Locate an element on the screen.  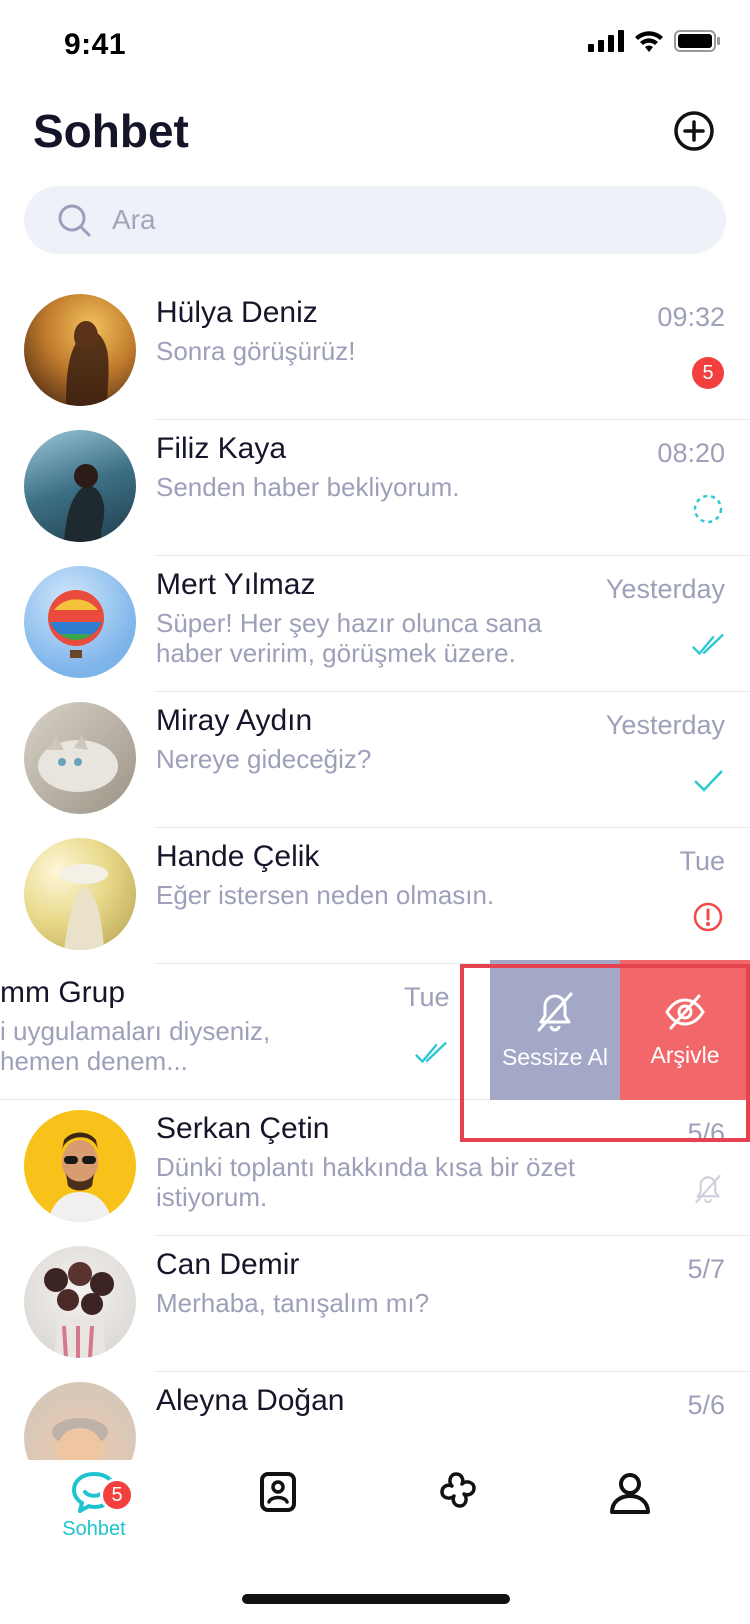
tab-chats-label: Sohbet is located at coordinates (94, 1529).